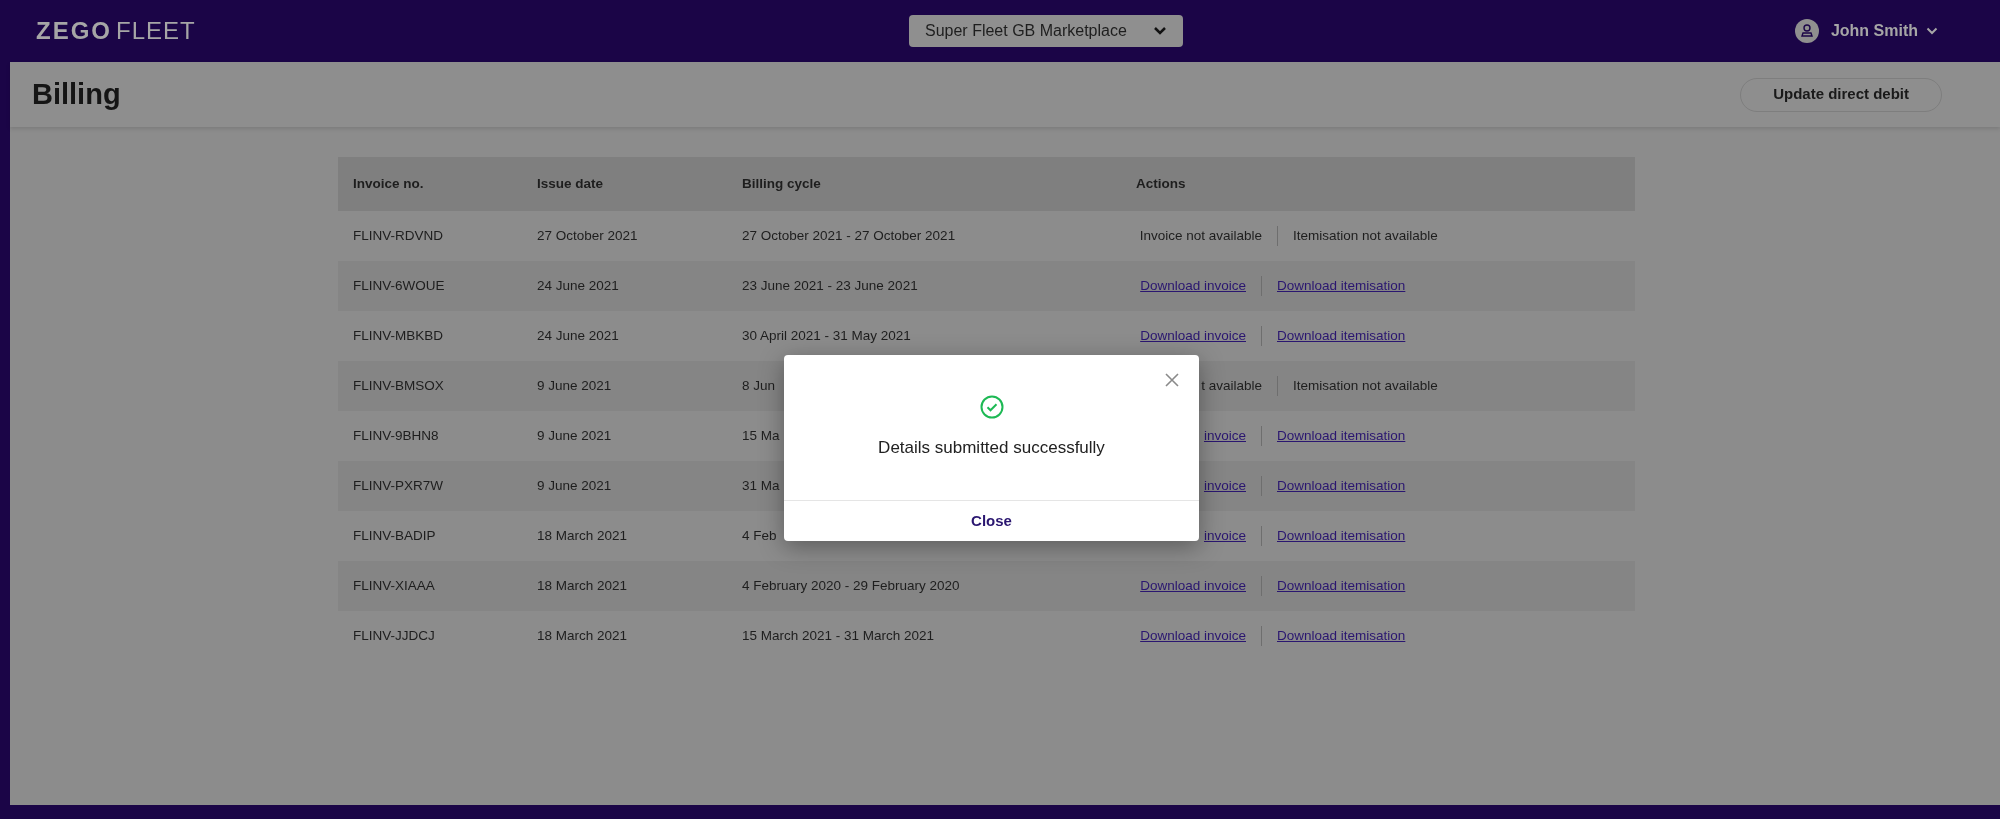 This screenshot has width=2000, height=819. I want to click on account-dropdown: Super Fleet GB Marketplace, so click(1046, 31).